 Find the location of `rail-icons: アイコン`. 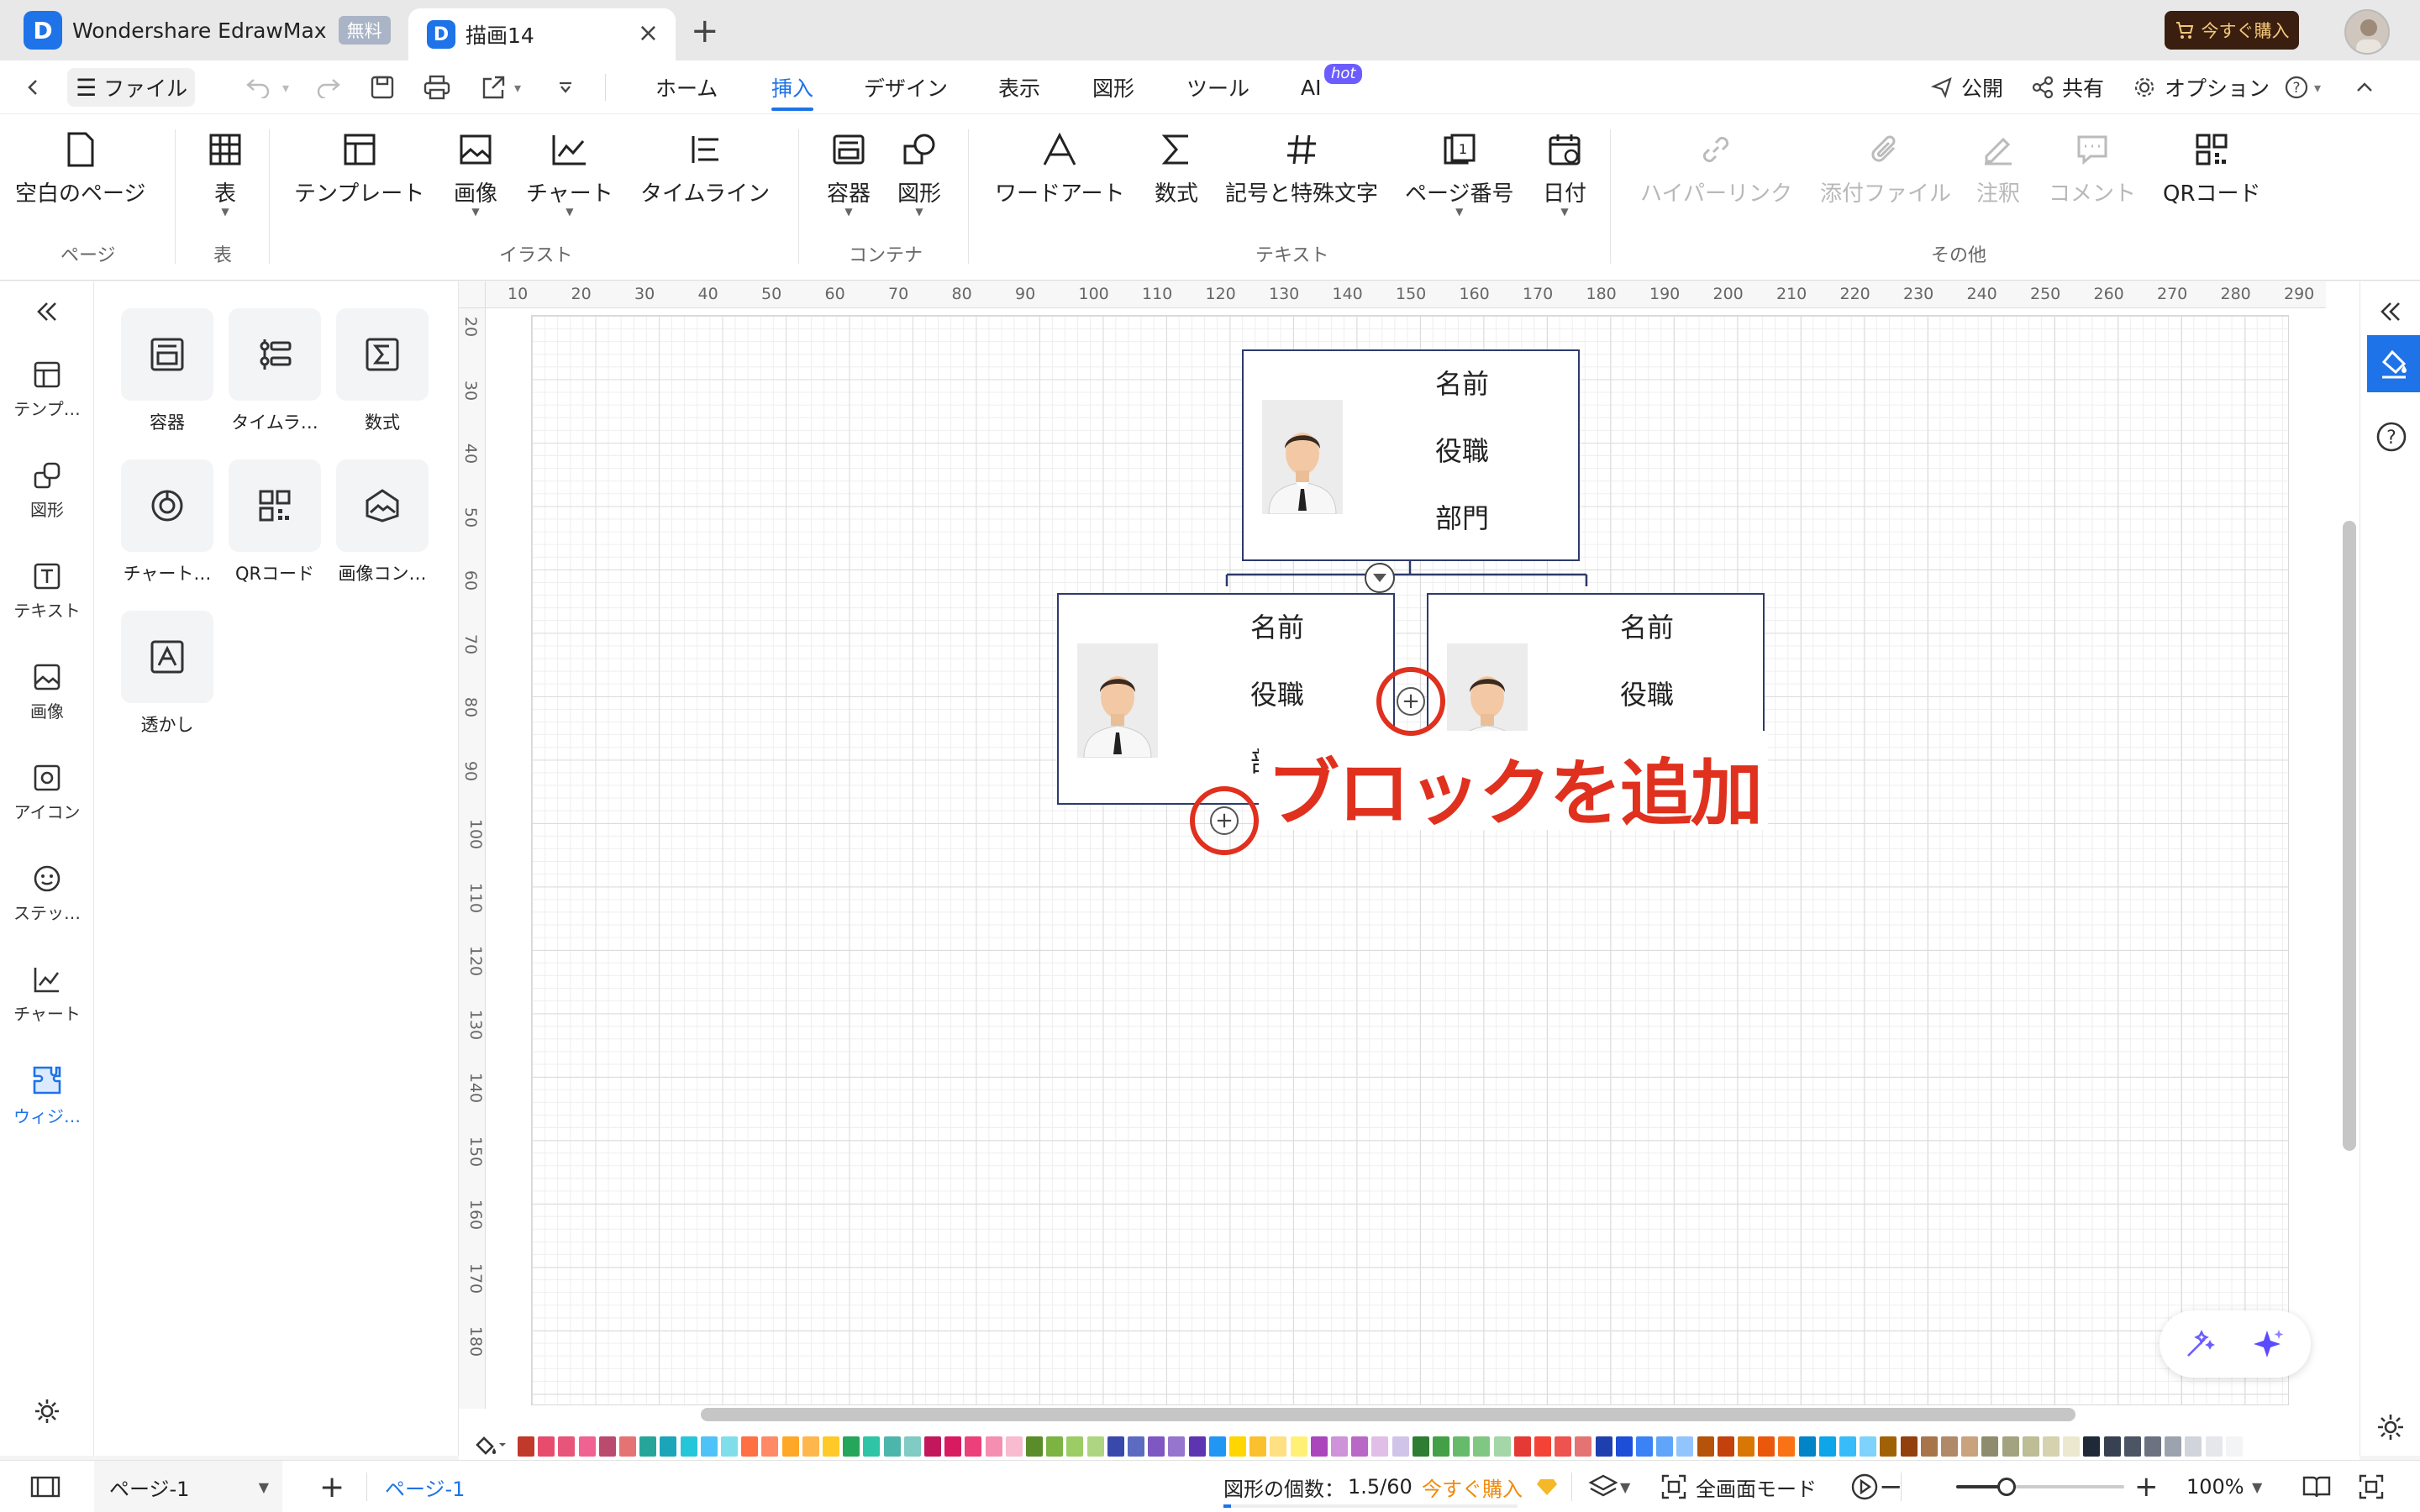

rail-icons: アイコン is located at coordinates (47, 793).